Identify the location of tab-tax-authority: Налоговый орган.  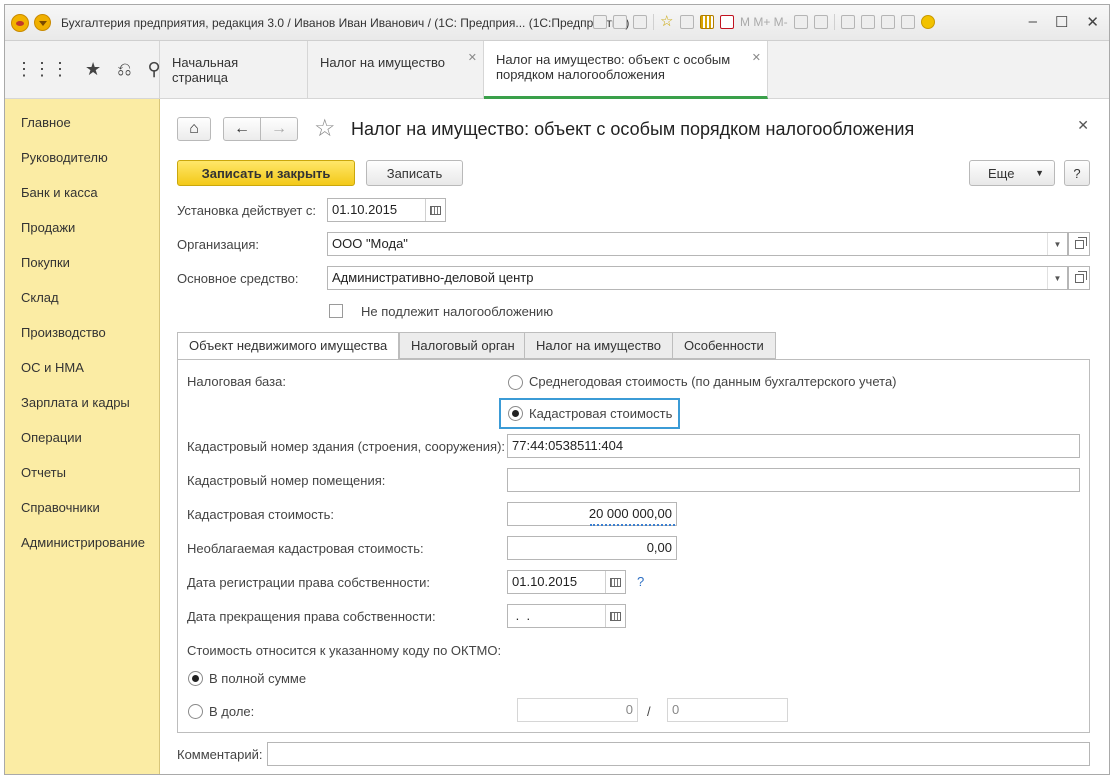
(463, 345).